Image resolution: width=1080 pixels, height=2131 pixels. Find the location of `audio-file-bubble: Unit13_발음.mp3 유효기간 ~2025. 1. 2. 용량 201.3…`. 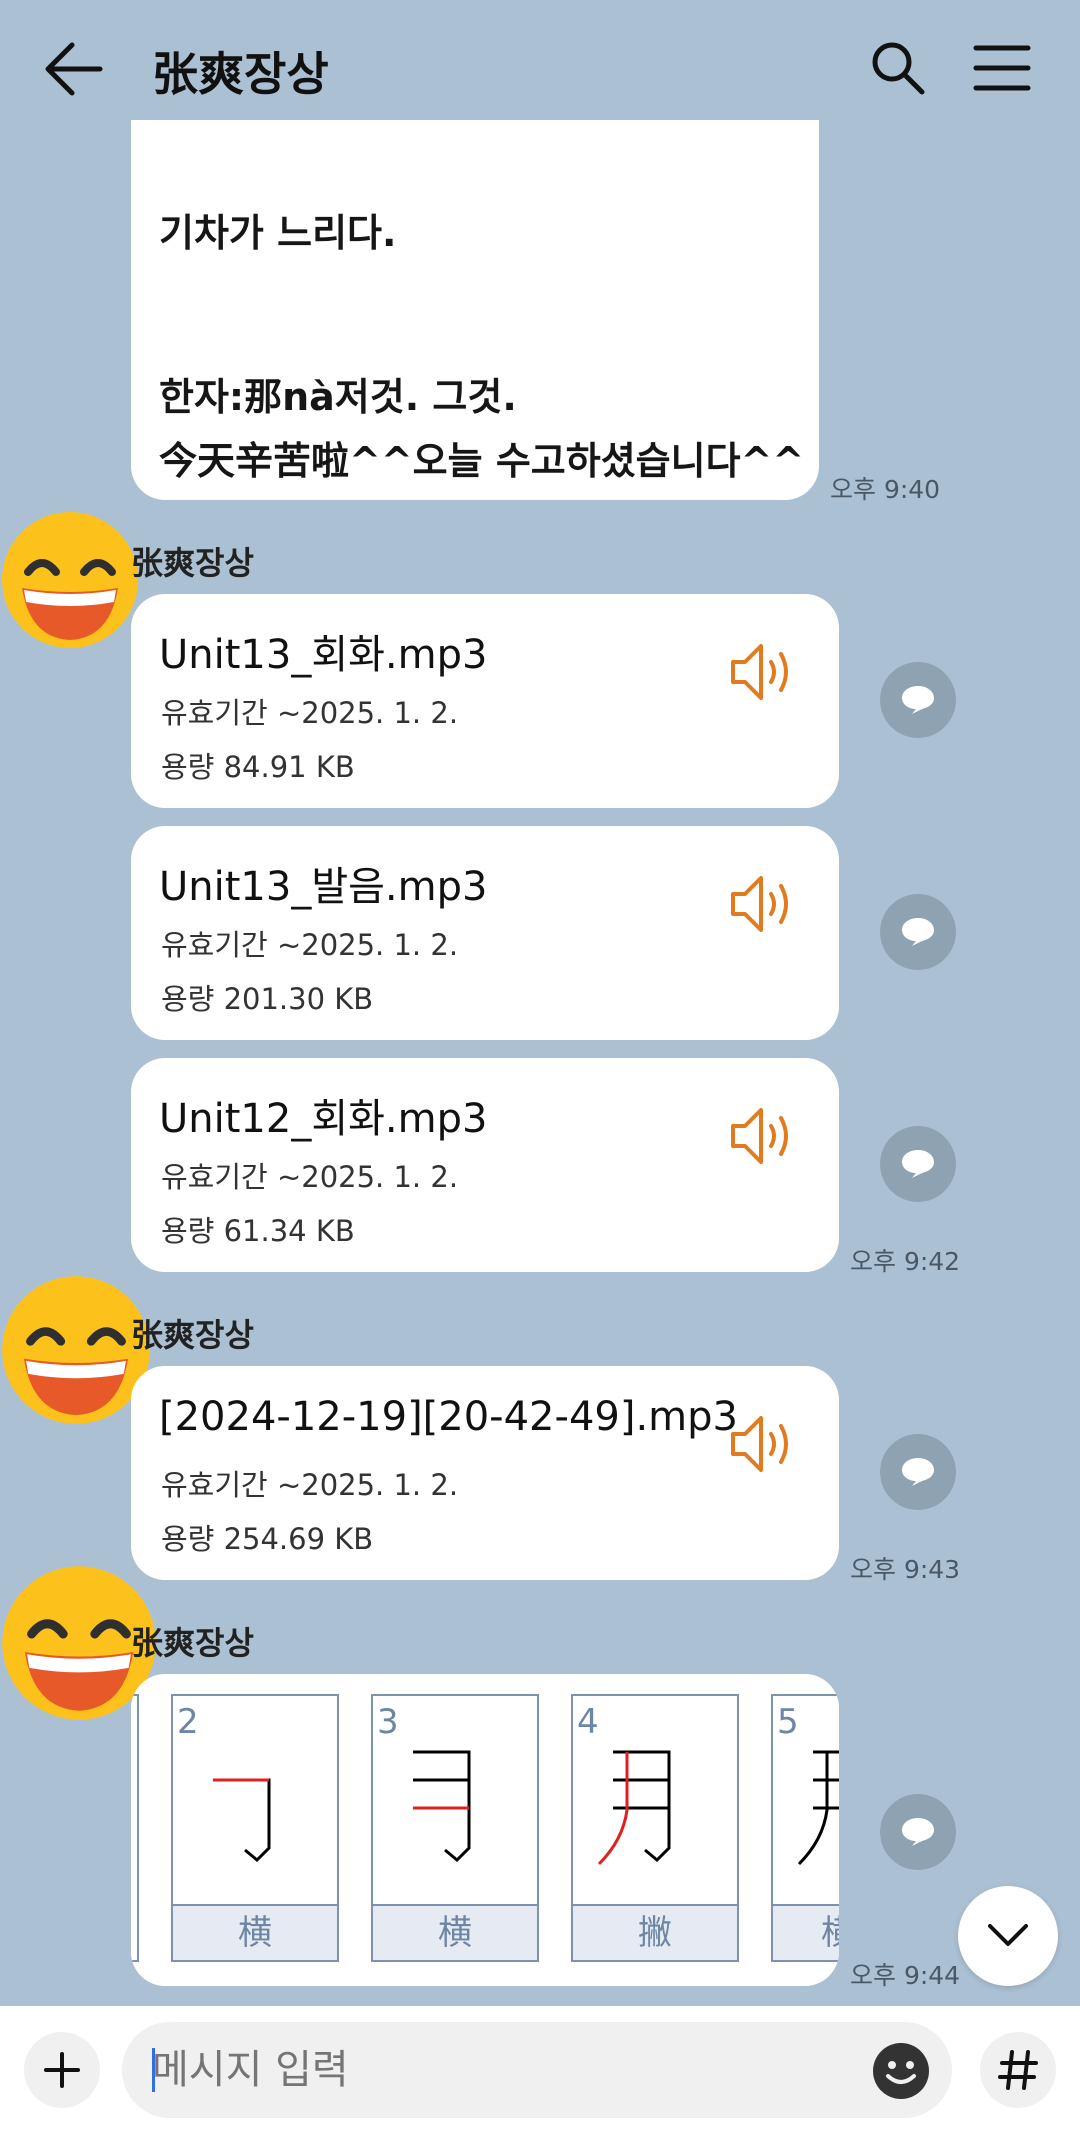

audio-file-bubble: Unit13_발음.mp3 유효기간 ~2025. 1. 2. 용량 201.3… is located at coordinates (485, 933).